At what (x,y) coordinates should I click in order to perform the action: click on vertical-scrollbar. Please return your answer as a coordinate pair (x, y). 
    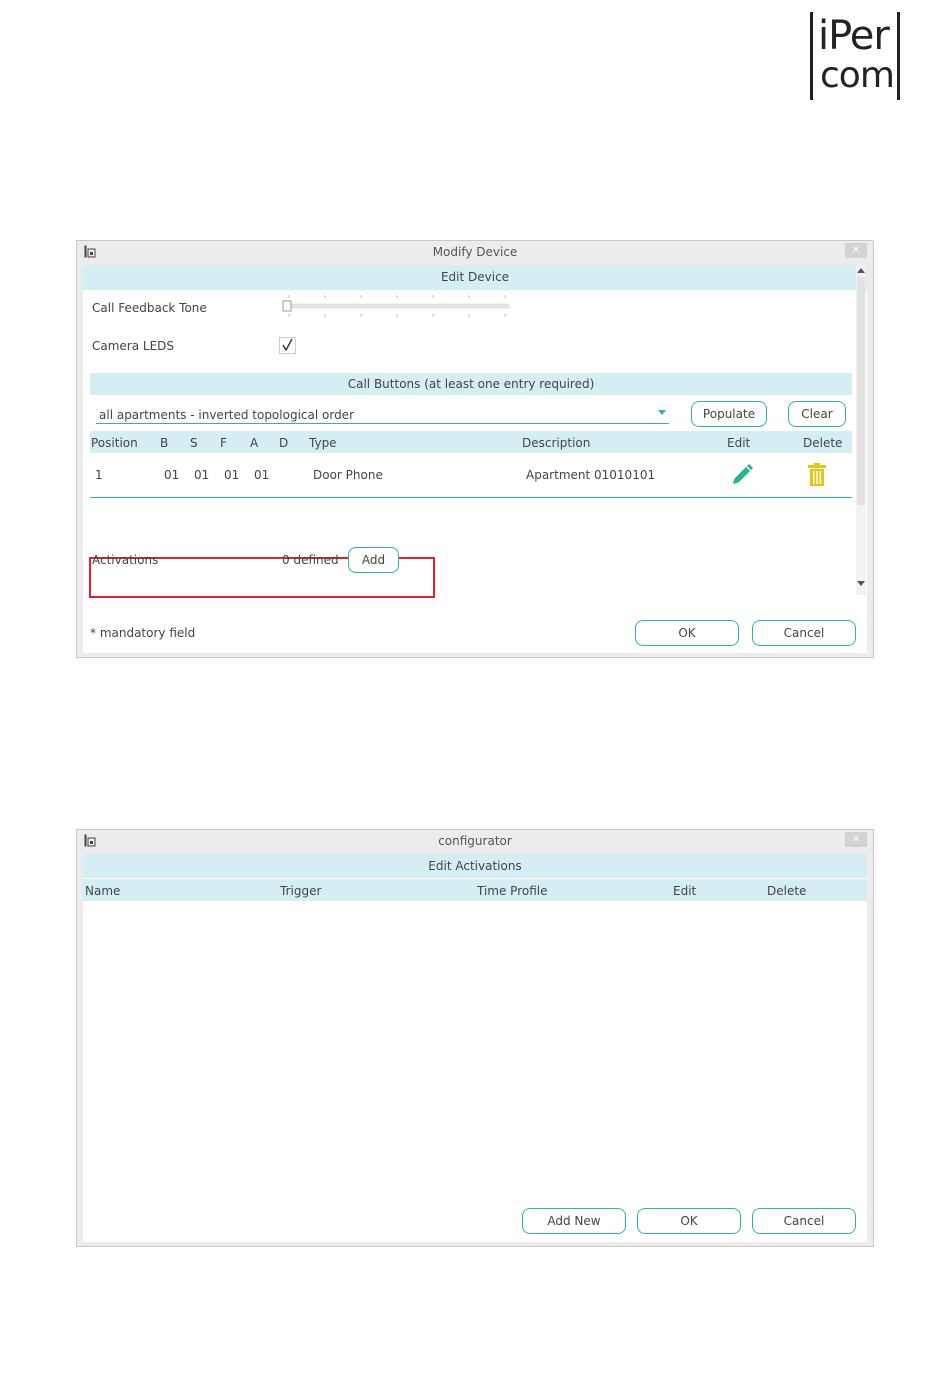
    Looking at the image, I should click on (861, 430).